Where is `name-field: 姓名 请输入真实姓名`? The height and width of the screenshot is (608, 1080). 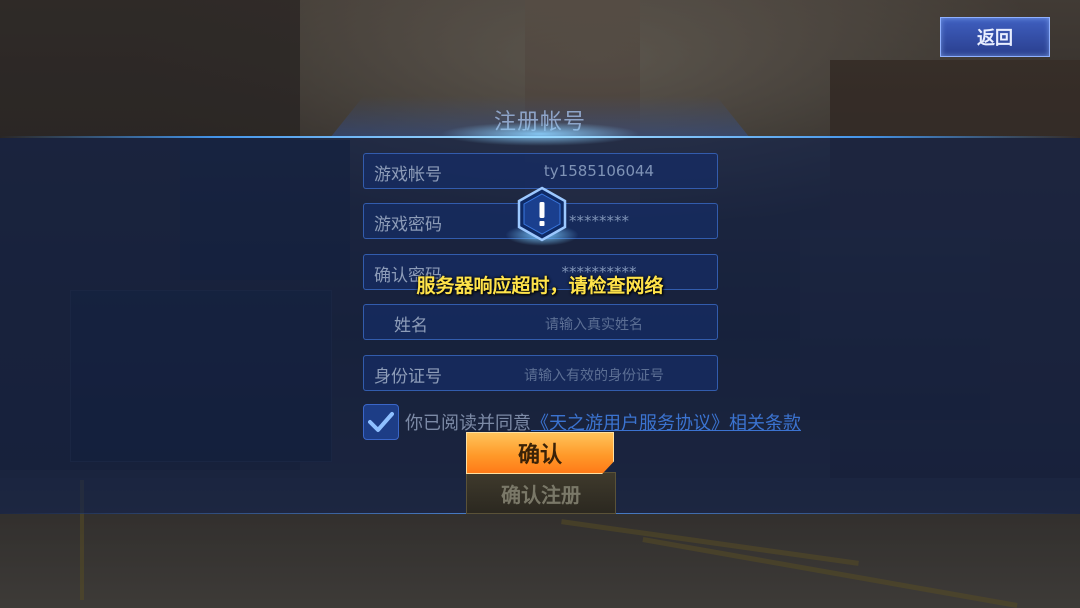
name-field: 姓名 请输入真实姓名 is located at coordinates (540, 322).